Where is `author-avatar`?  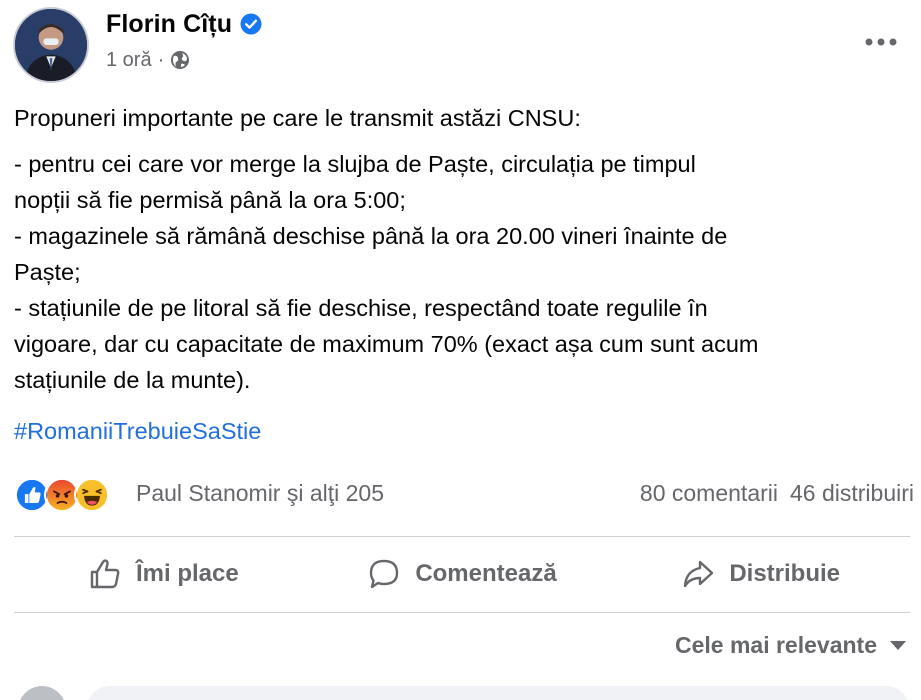
author-avatar is located at coordinates (51, 45).